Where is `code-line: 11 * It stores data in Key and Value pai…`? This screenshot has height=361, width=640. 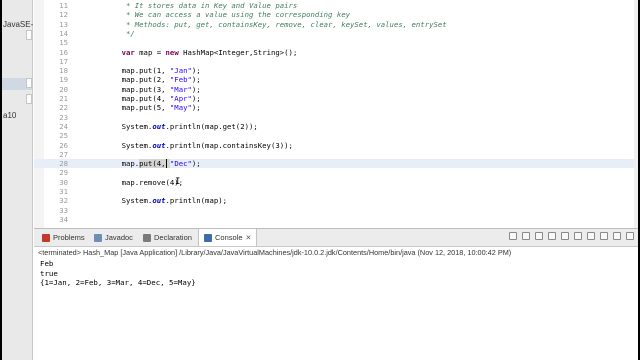 code-line: 11 * It stores data in Key and Value pai… is located at coordinates (336, 5).